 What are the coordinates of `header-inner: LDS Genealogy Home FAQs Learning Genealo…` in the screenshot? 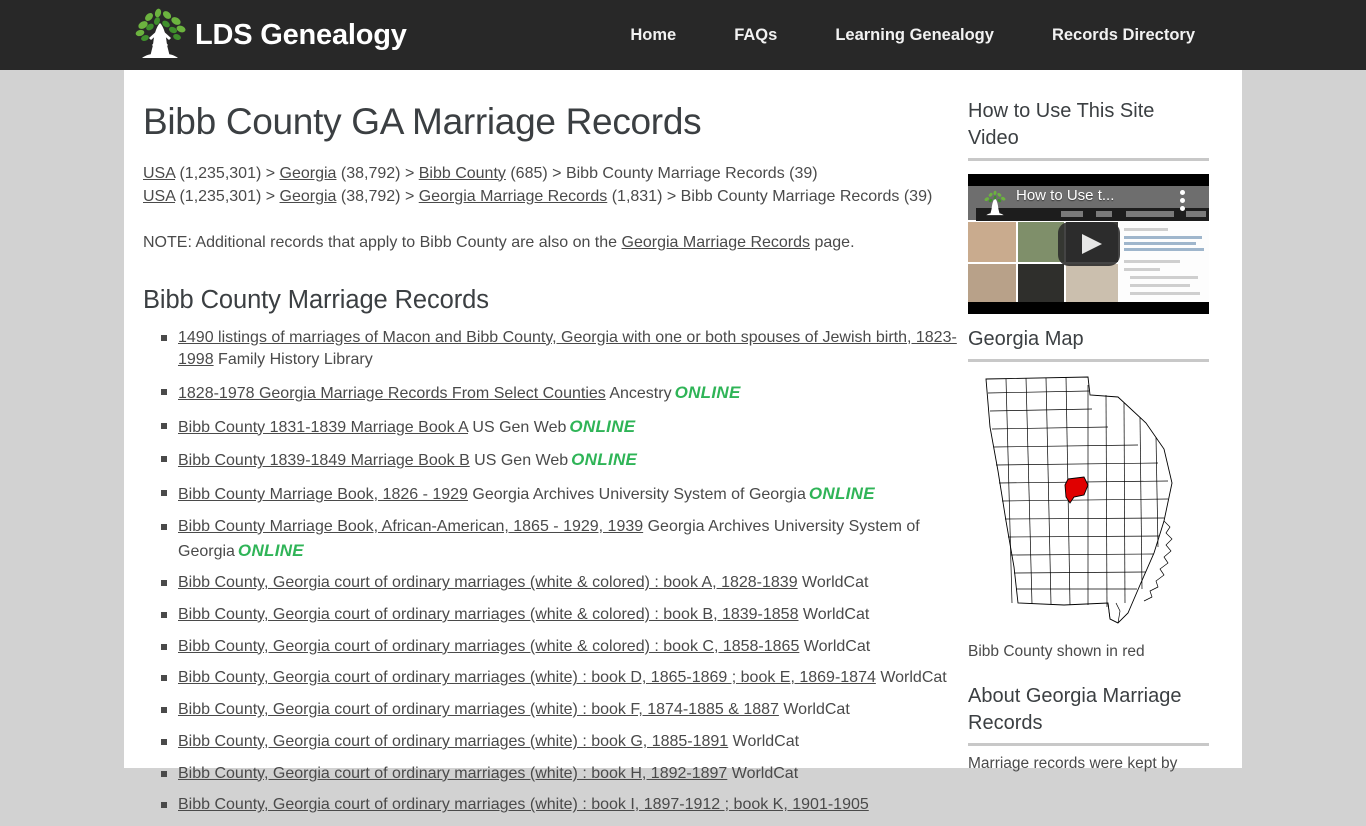 It's located at (683, 35).